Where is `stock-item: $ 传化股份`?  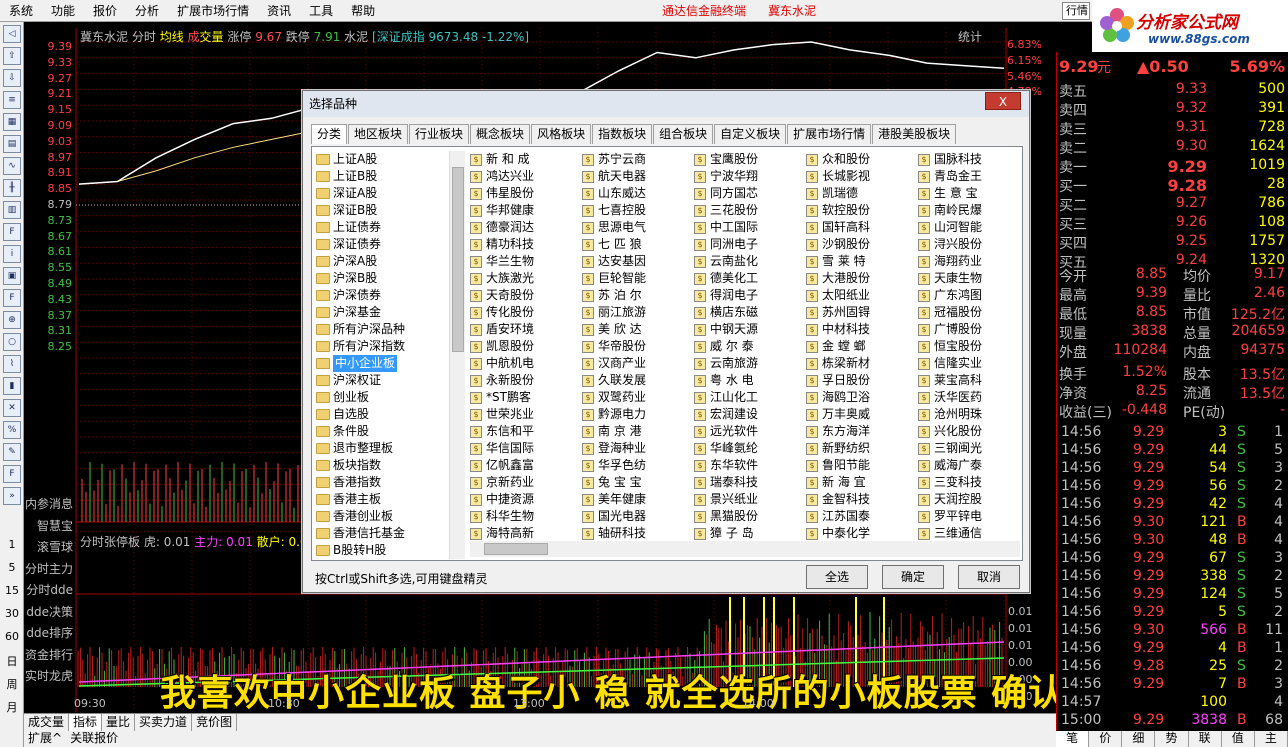 stock-item: $ 传化股份 is located at coordinates (526, 312).